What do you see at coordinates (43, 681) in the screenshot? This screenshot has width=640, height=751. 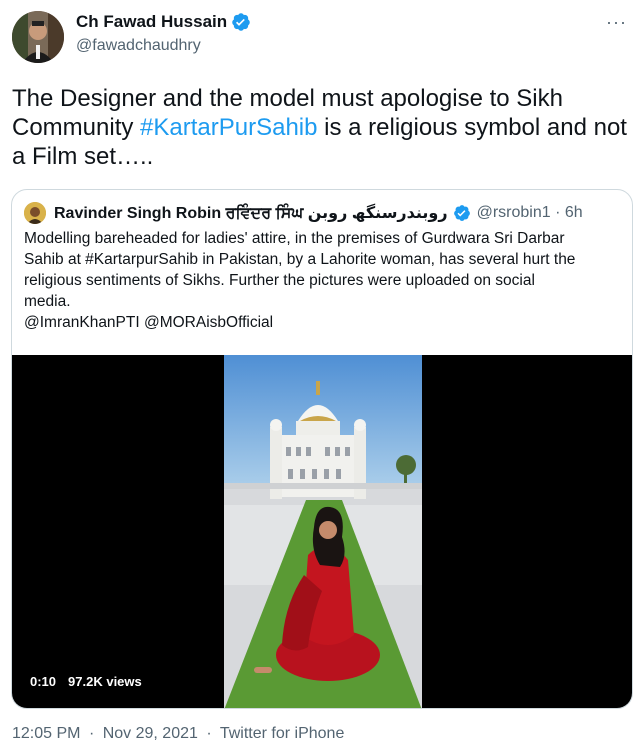 I see `video-duration: 0:10` at bounding box center [43, 681].